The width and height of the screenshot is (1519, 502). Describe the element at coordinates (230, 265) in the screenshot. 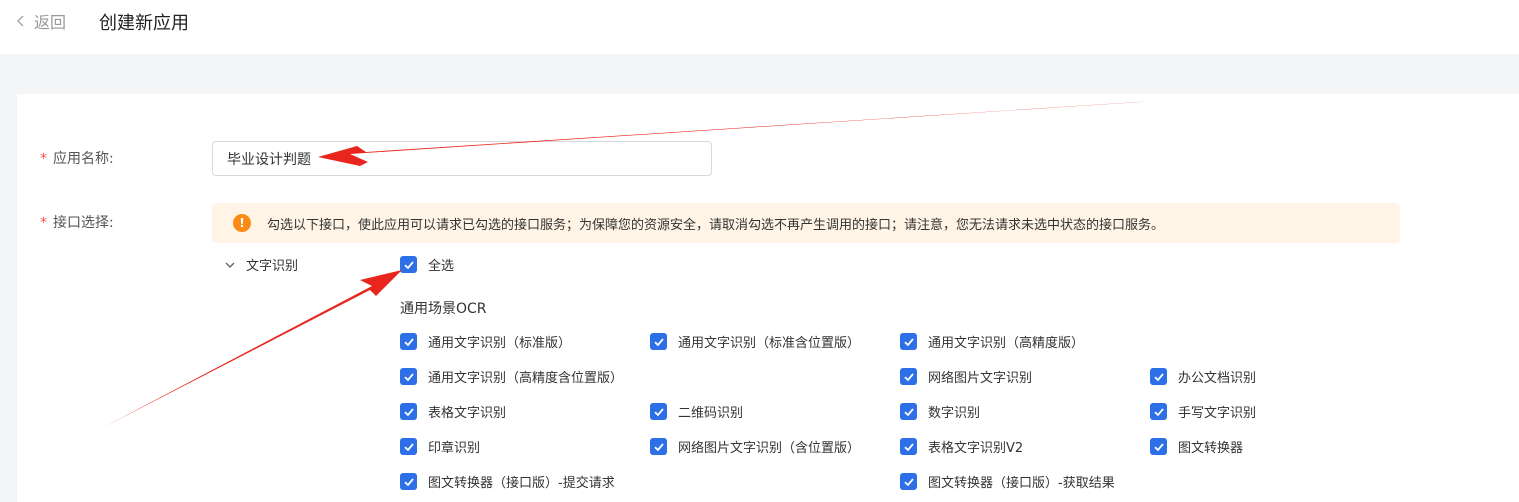

I see `chevron-down-icon` at that location.